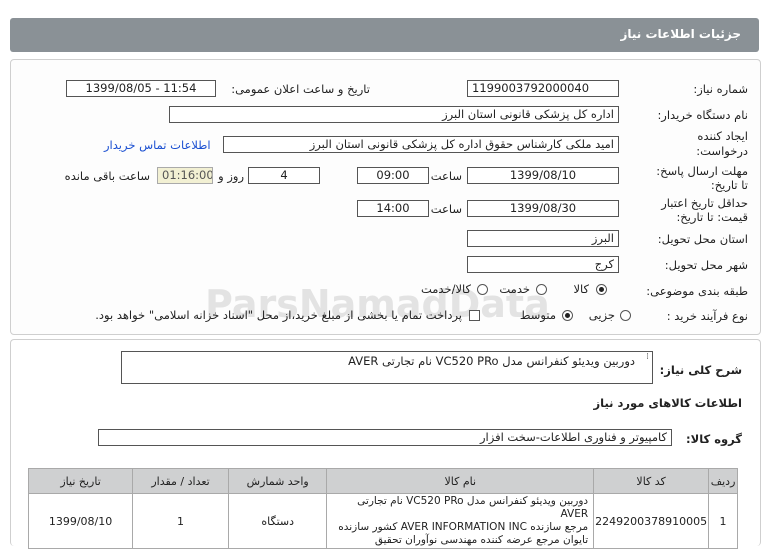 The image size is (770, 549). Describe the element at coordinates (651, 521) in the screenshot. I see `cell-code: 2249200378910005` at that location.